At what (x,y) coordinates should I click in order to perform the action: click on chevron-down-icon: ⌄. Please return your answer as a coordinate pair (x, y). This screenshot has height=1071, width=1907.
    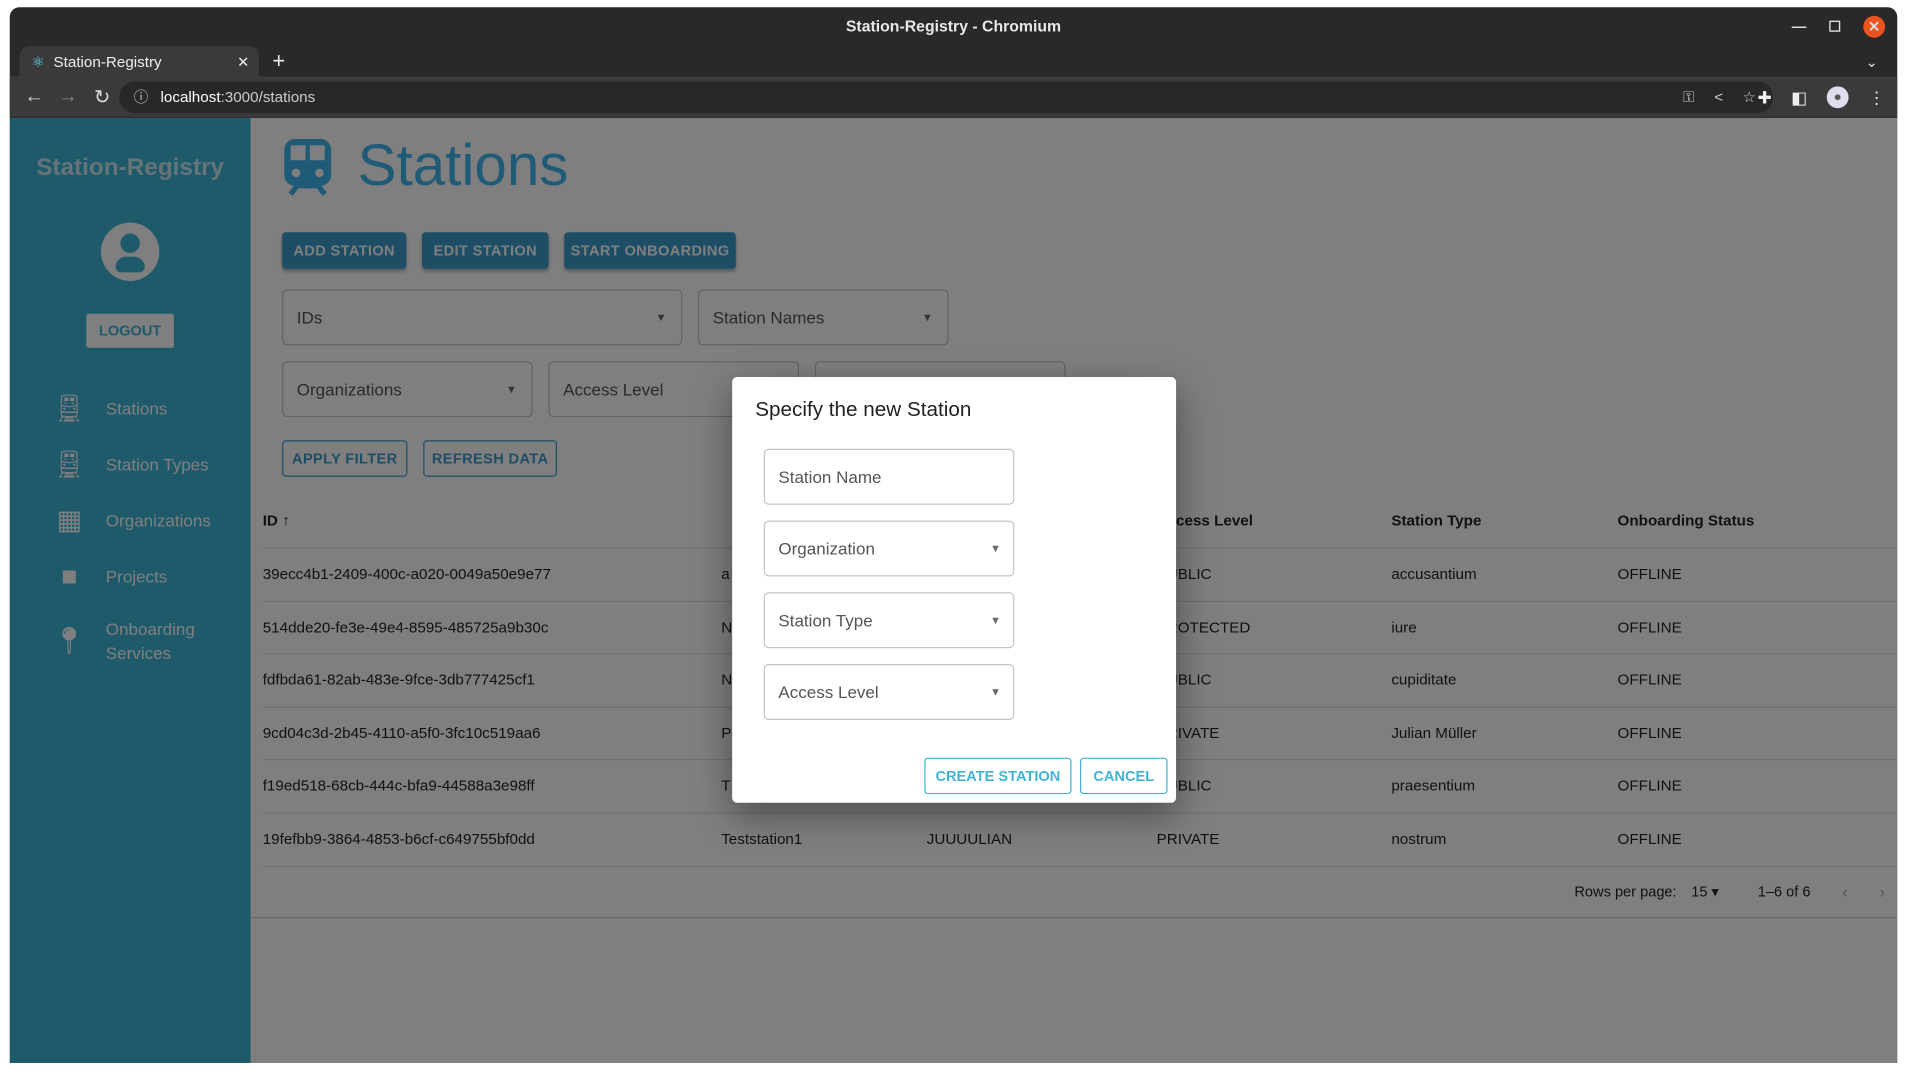
    Looking at the image, I should click on (1872, 62).